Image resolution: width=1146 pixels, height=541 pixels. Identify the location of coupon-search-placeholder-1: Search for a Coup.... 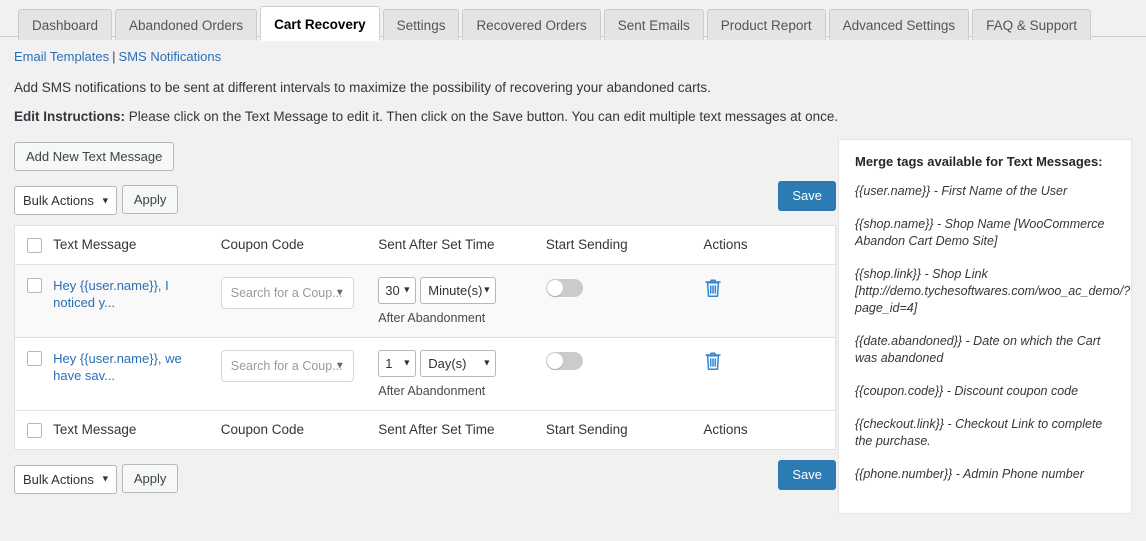
(286, 292).